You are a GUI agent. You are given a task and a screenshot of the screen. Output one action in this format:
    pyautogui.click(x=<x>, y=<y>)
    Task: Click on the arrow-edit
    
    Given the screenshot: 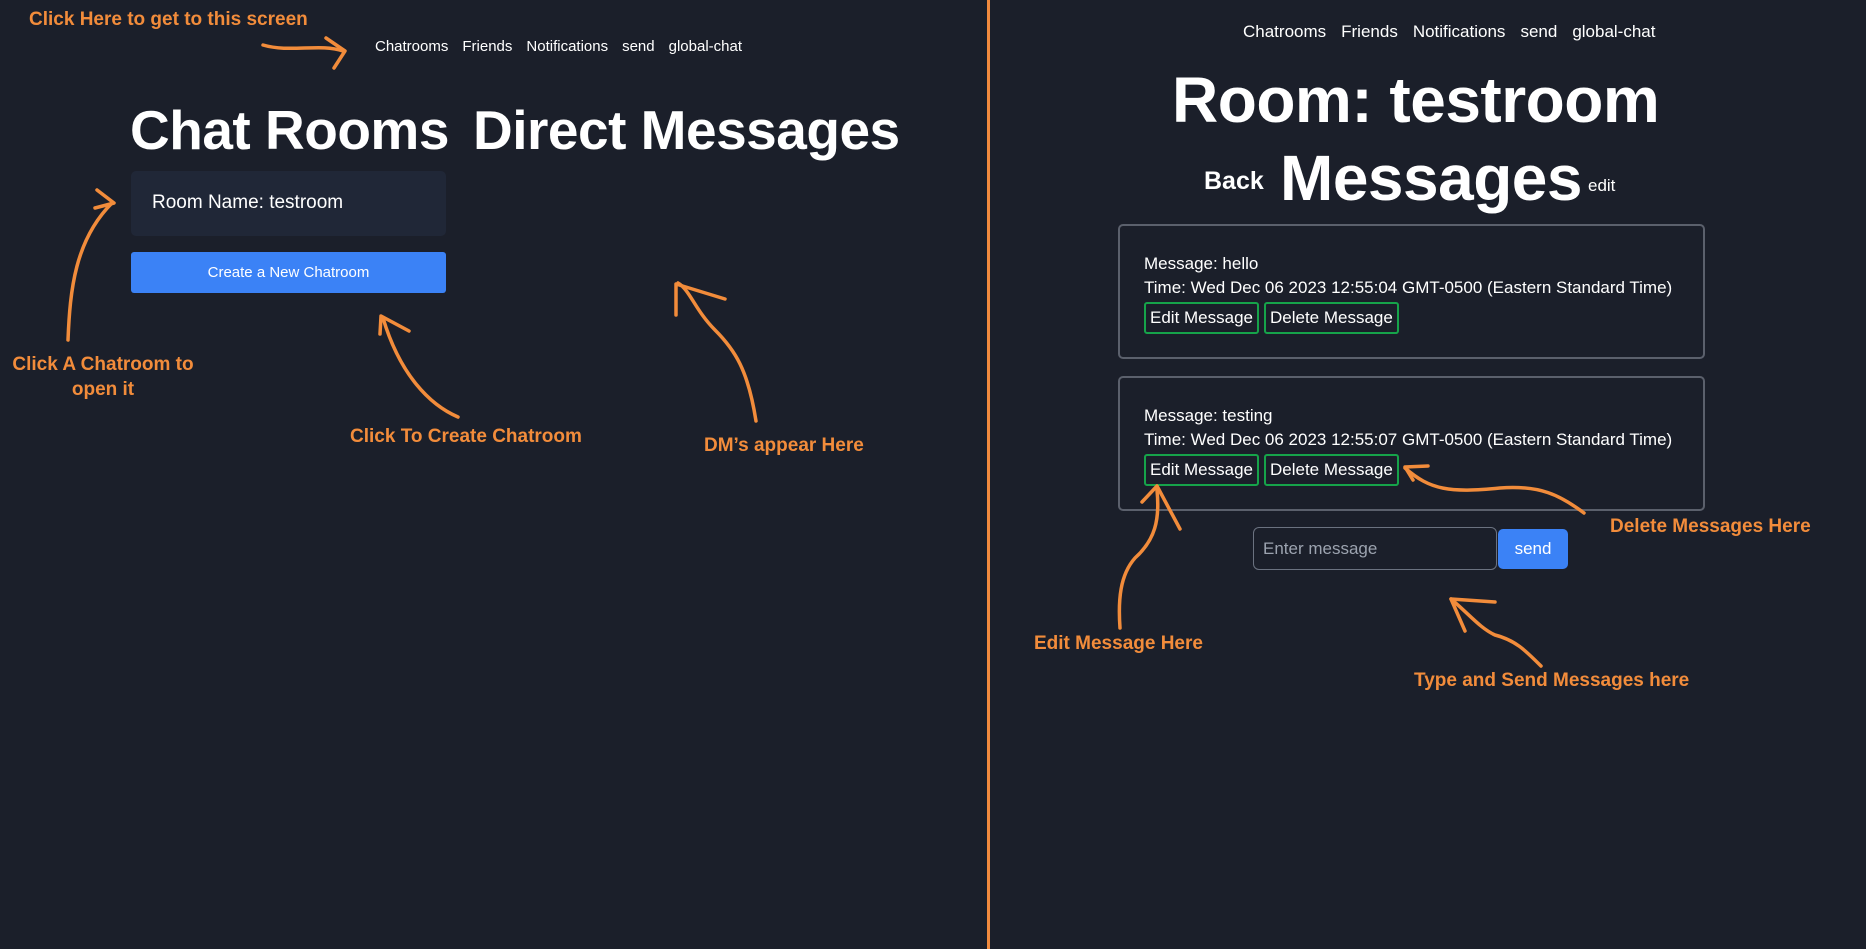 What is the action you would take?
    pyautogui.click(x=1138, y=559)
    